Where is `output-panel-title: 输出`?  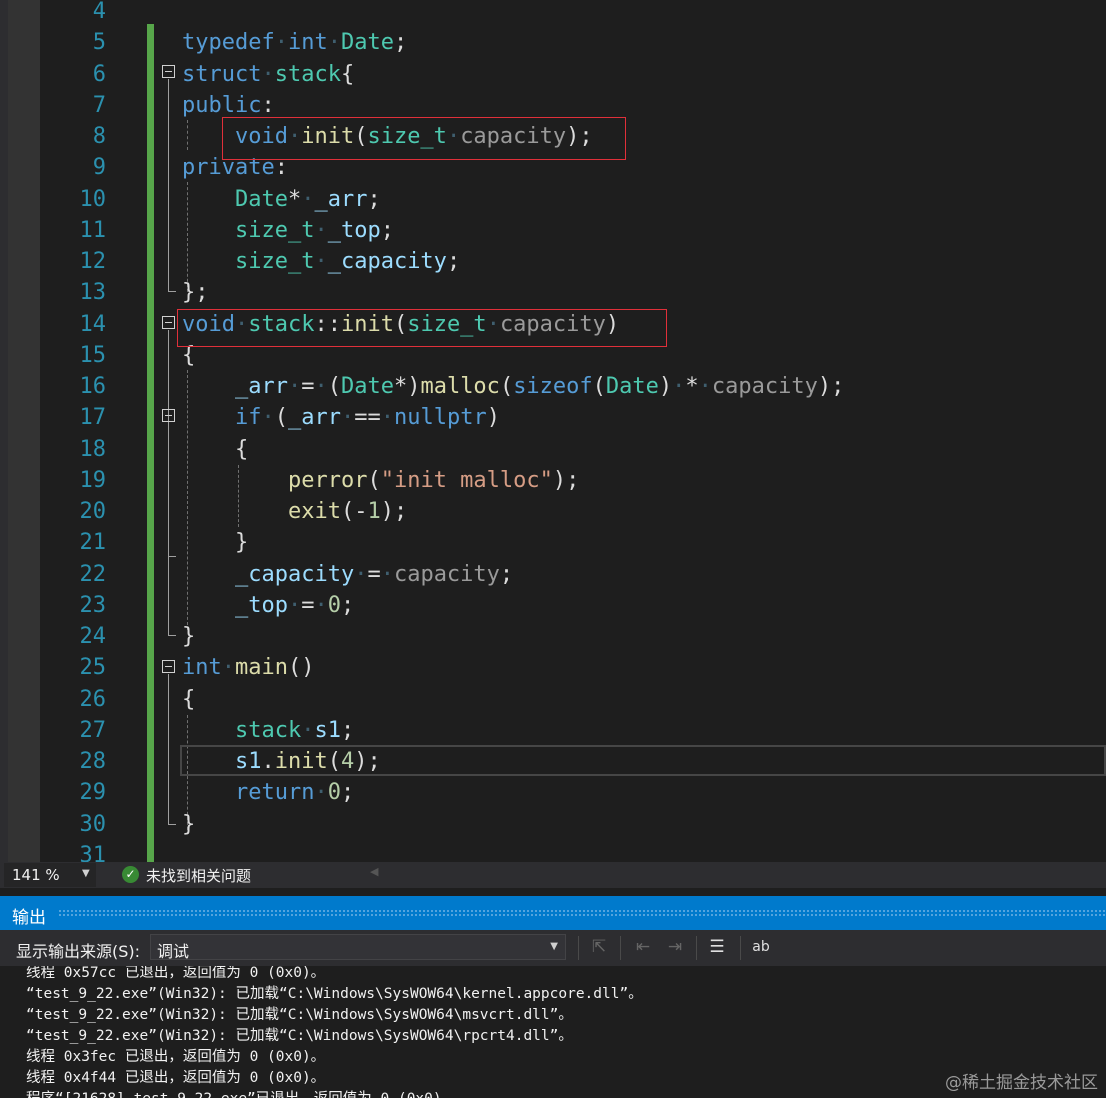 output-panel-title: 输出 is located at coordinates (29, 918).